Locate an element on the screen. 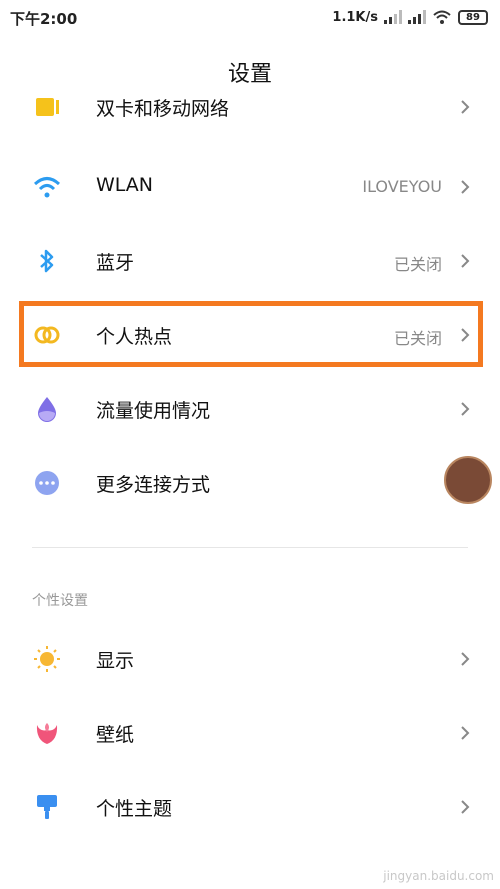 Image resolution: width=500 pixels, height=889 pixels. divider is located at coordinates (250, 547).